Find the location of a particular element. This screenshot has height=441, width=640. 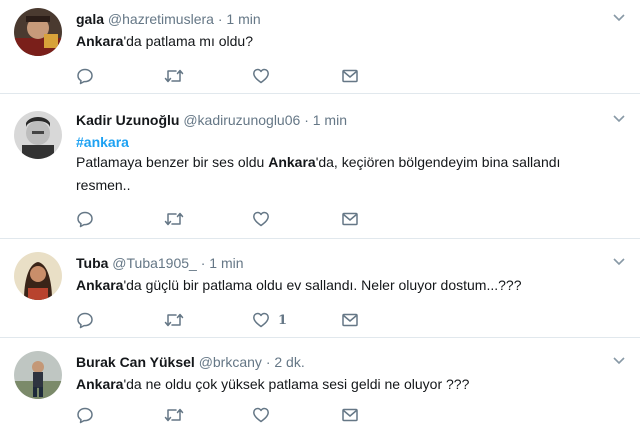

tweet-text-line2: resmen.. is located at coordinates (103, 185).